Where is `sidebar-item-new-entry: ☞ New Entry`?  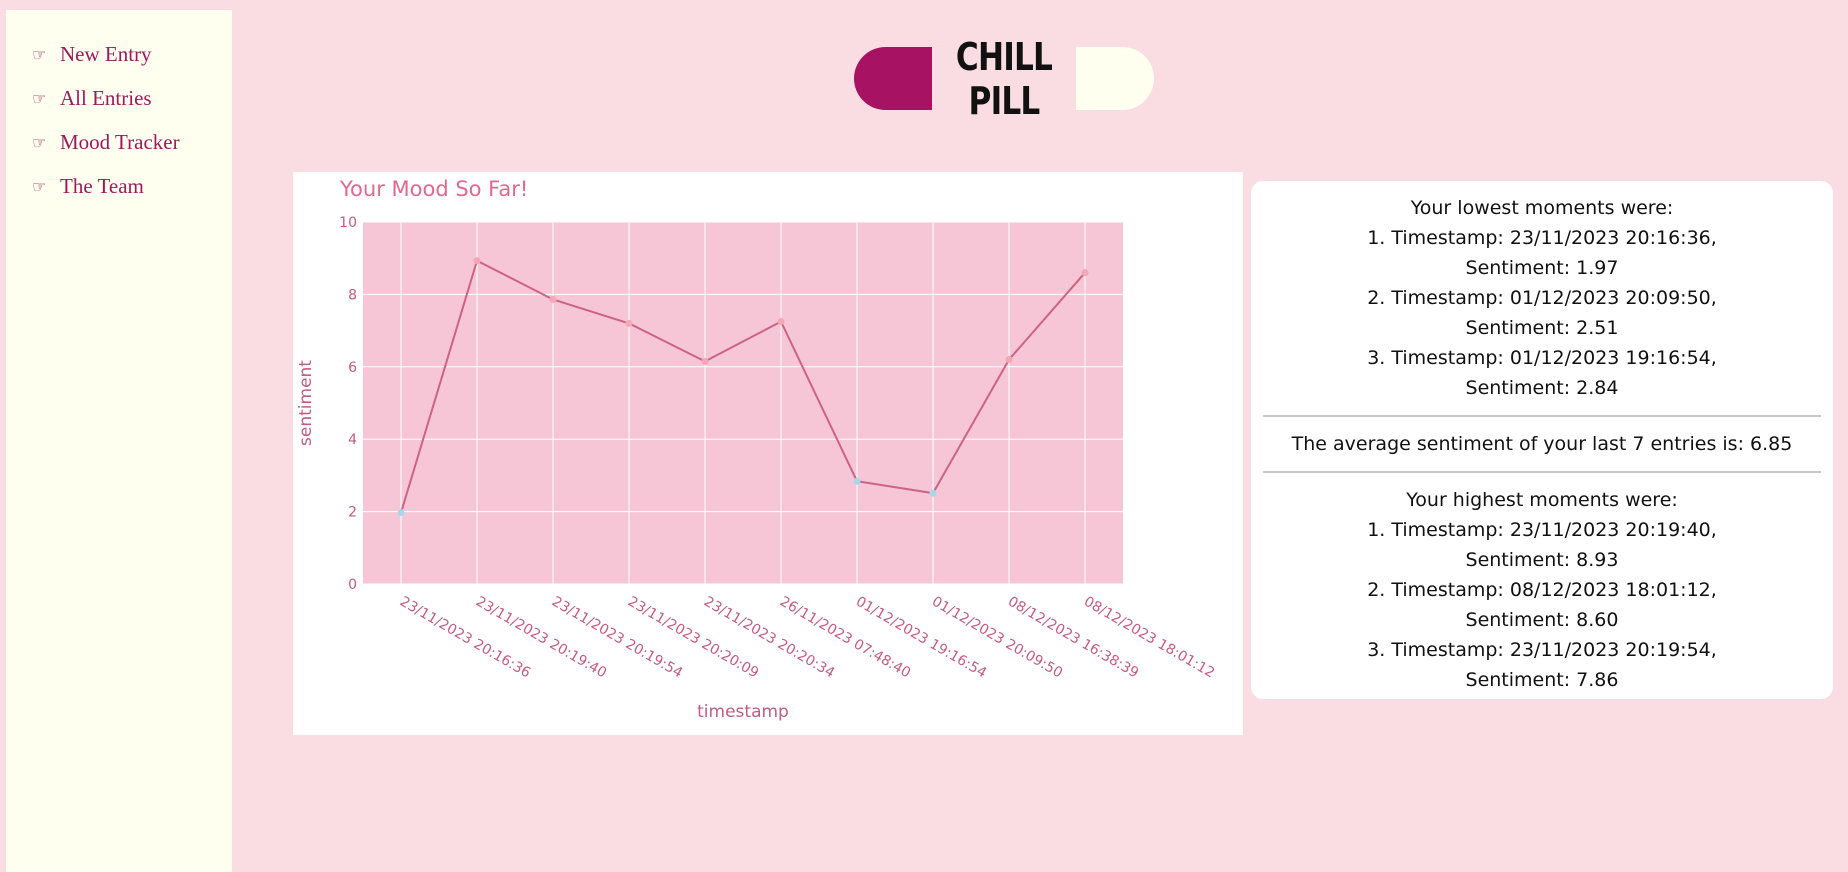 sidebar-item-new-entry: ☞ New Entry is located at coordinates (132, 54).